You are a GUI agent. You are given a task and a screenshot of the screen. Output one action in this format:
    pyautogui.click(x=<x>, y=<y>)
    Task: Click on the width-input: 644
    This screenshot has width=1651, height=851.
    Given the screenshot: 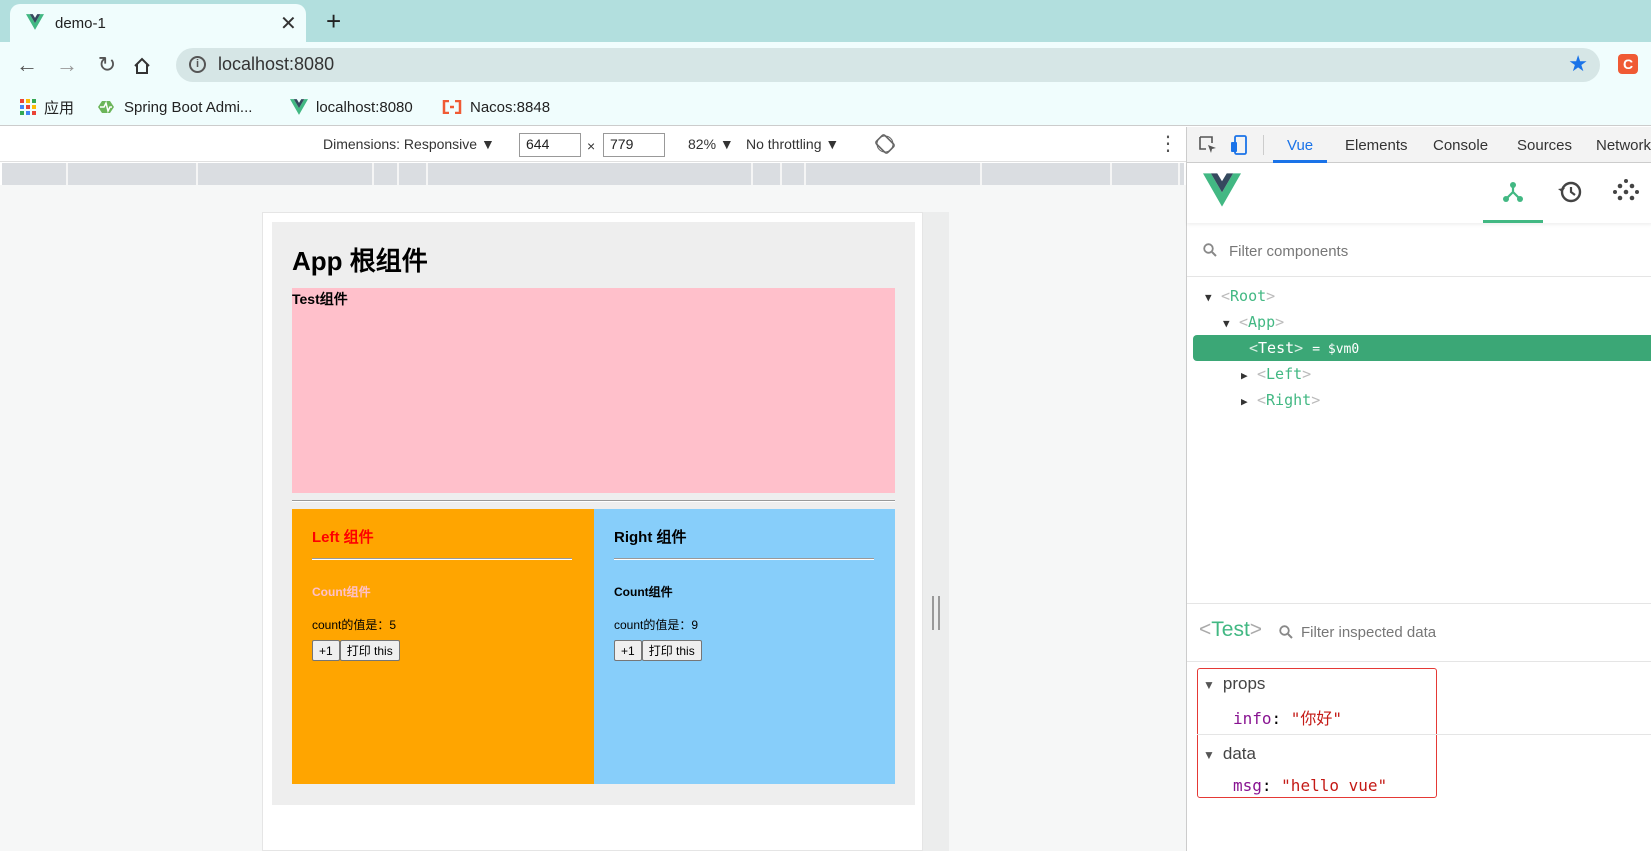 What is the action you would take?
    pyautogui.click(x=550, y=145)
    